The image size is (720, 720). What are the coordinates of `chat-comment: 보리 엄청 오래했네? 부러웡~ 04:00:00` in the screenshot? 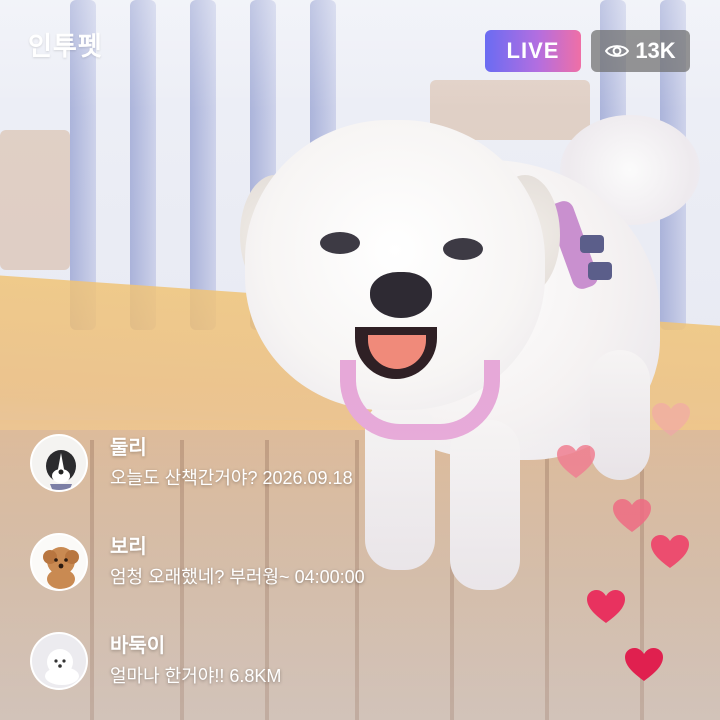 It's located at (197, 562).